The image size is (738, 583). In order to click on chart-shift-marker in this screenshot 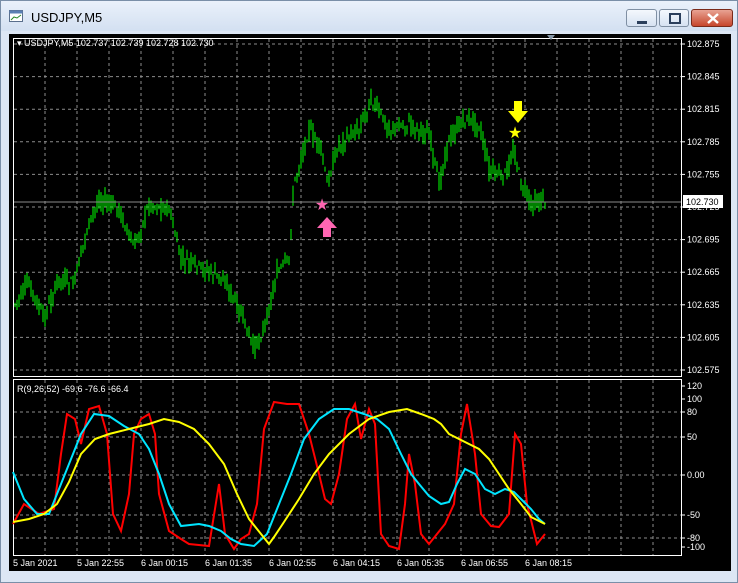, I will do `click(551, 37)`.